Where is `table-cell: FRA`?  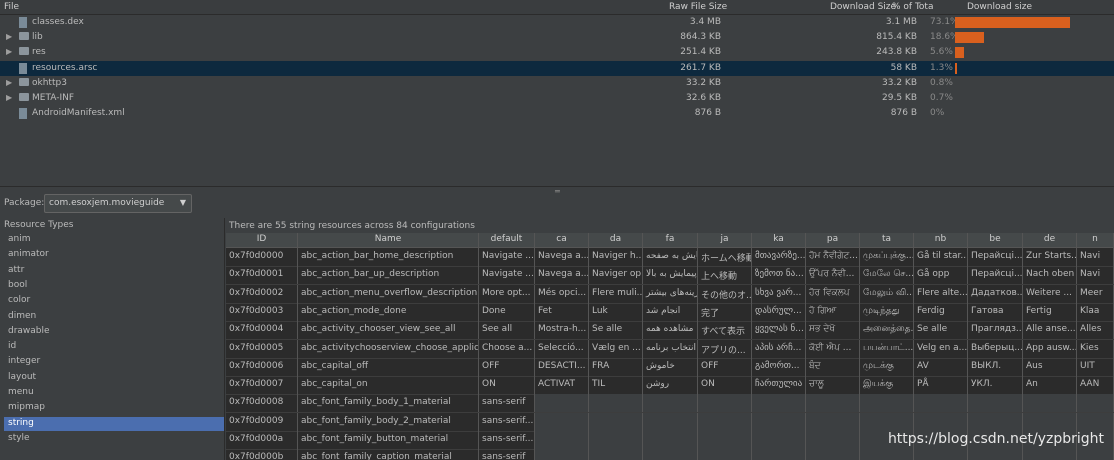 table-cell: FRA is located at coordinates (616, 366).